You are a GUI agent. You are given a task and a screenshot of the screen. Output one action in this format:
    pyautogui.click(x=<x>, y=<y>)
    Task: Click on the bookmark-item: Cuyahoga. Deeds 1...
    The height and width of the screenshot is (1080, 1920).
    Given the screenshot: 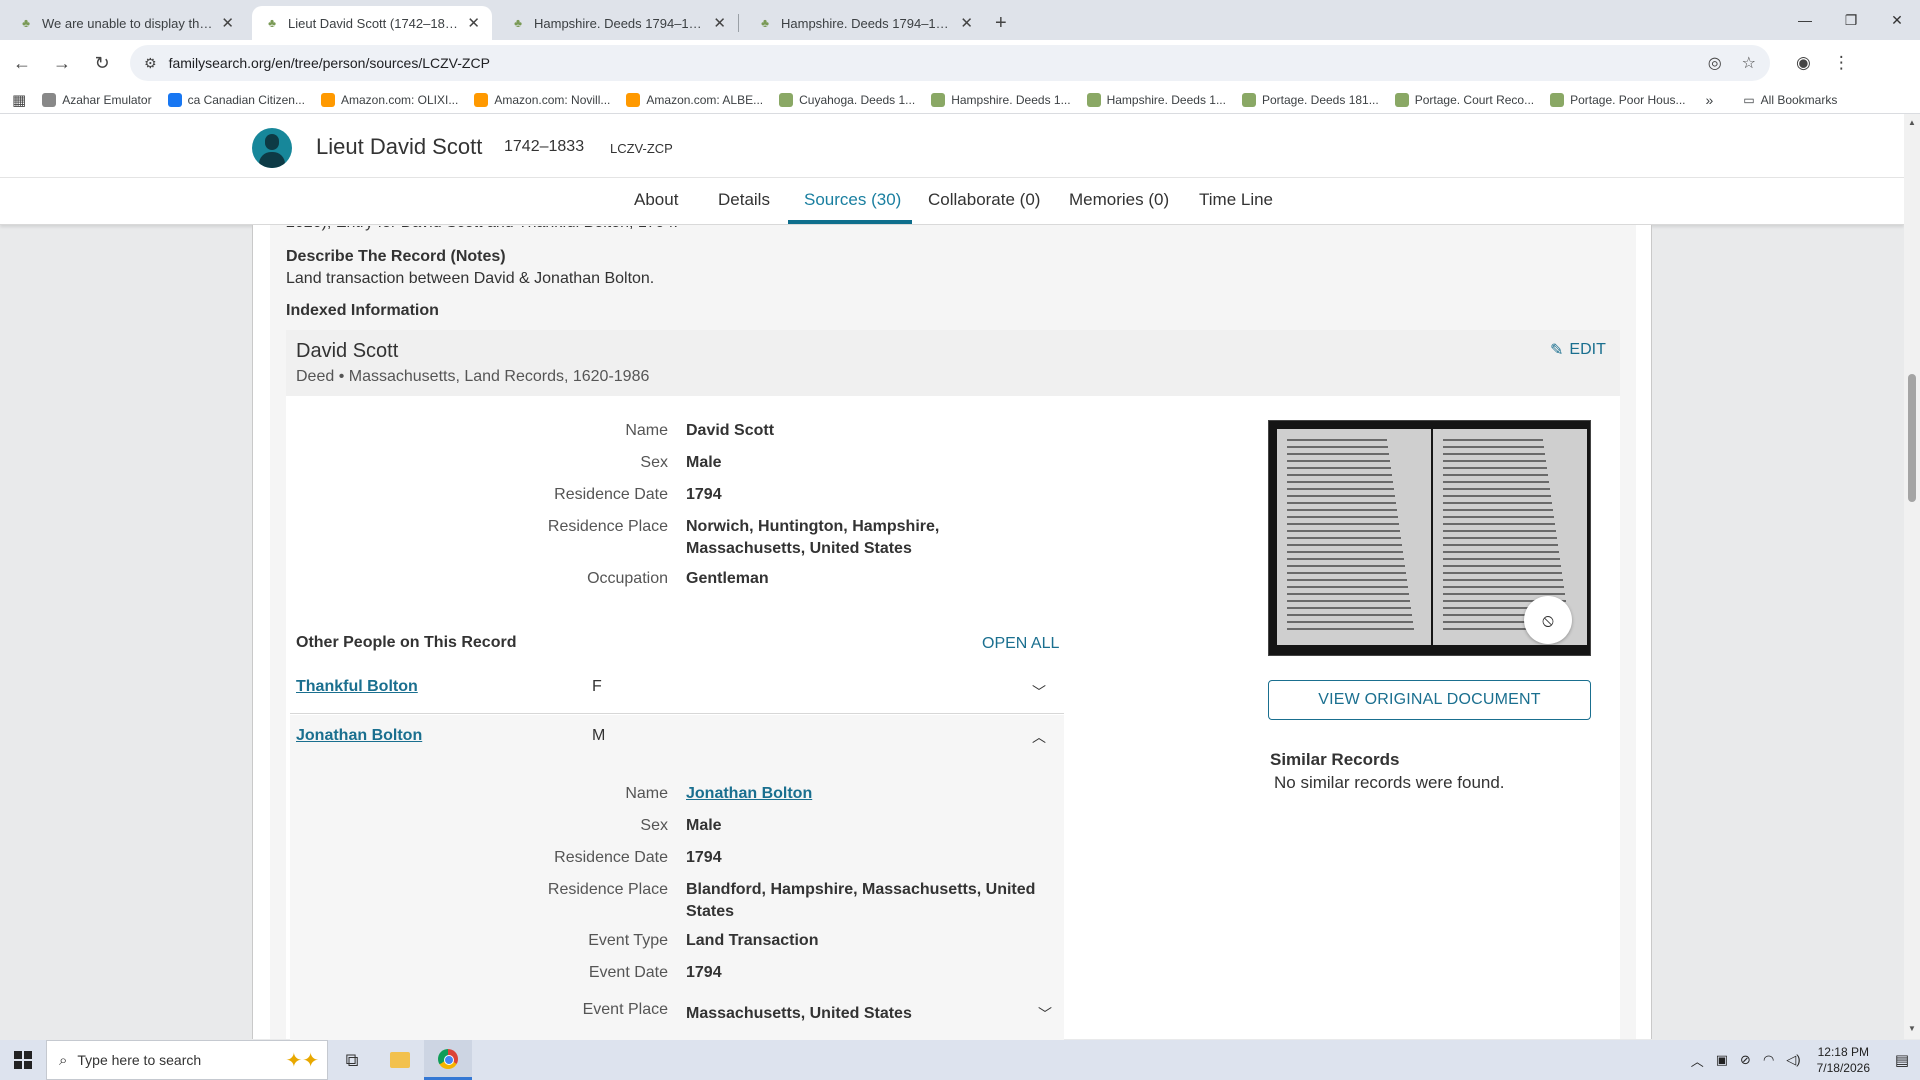 What is the action you would take?
    pyautogui.click(x=847, y=99)
    